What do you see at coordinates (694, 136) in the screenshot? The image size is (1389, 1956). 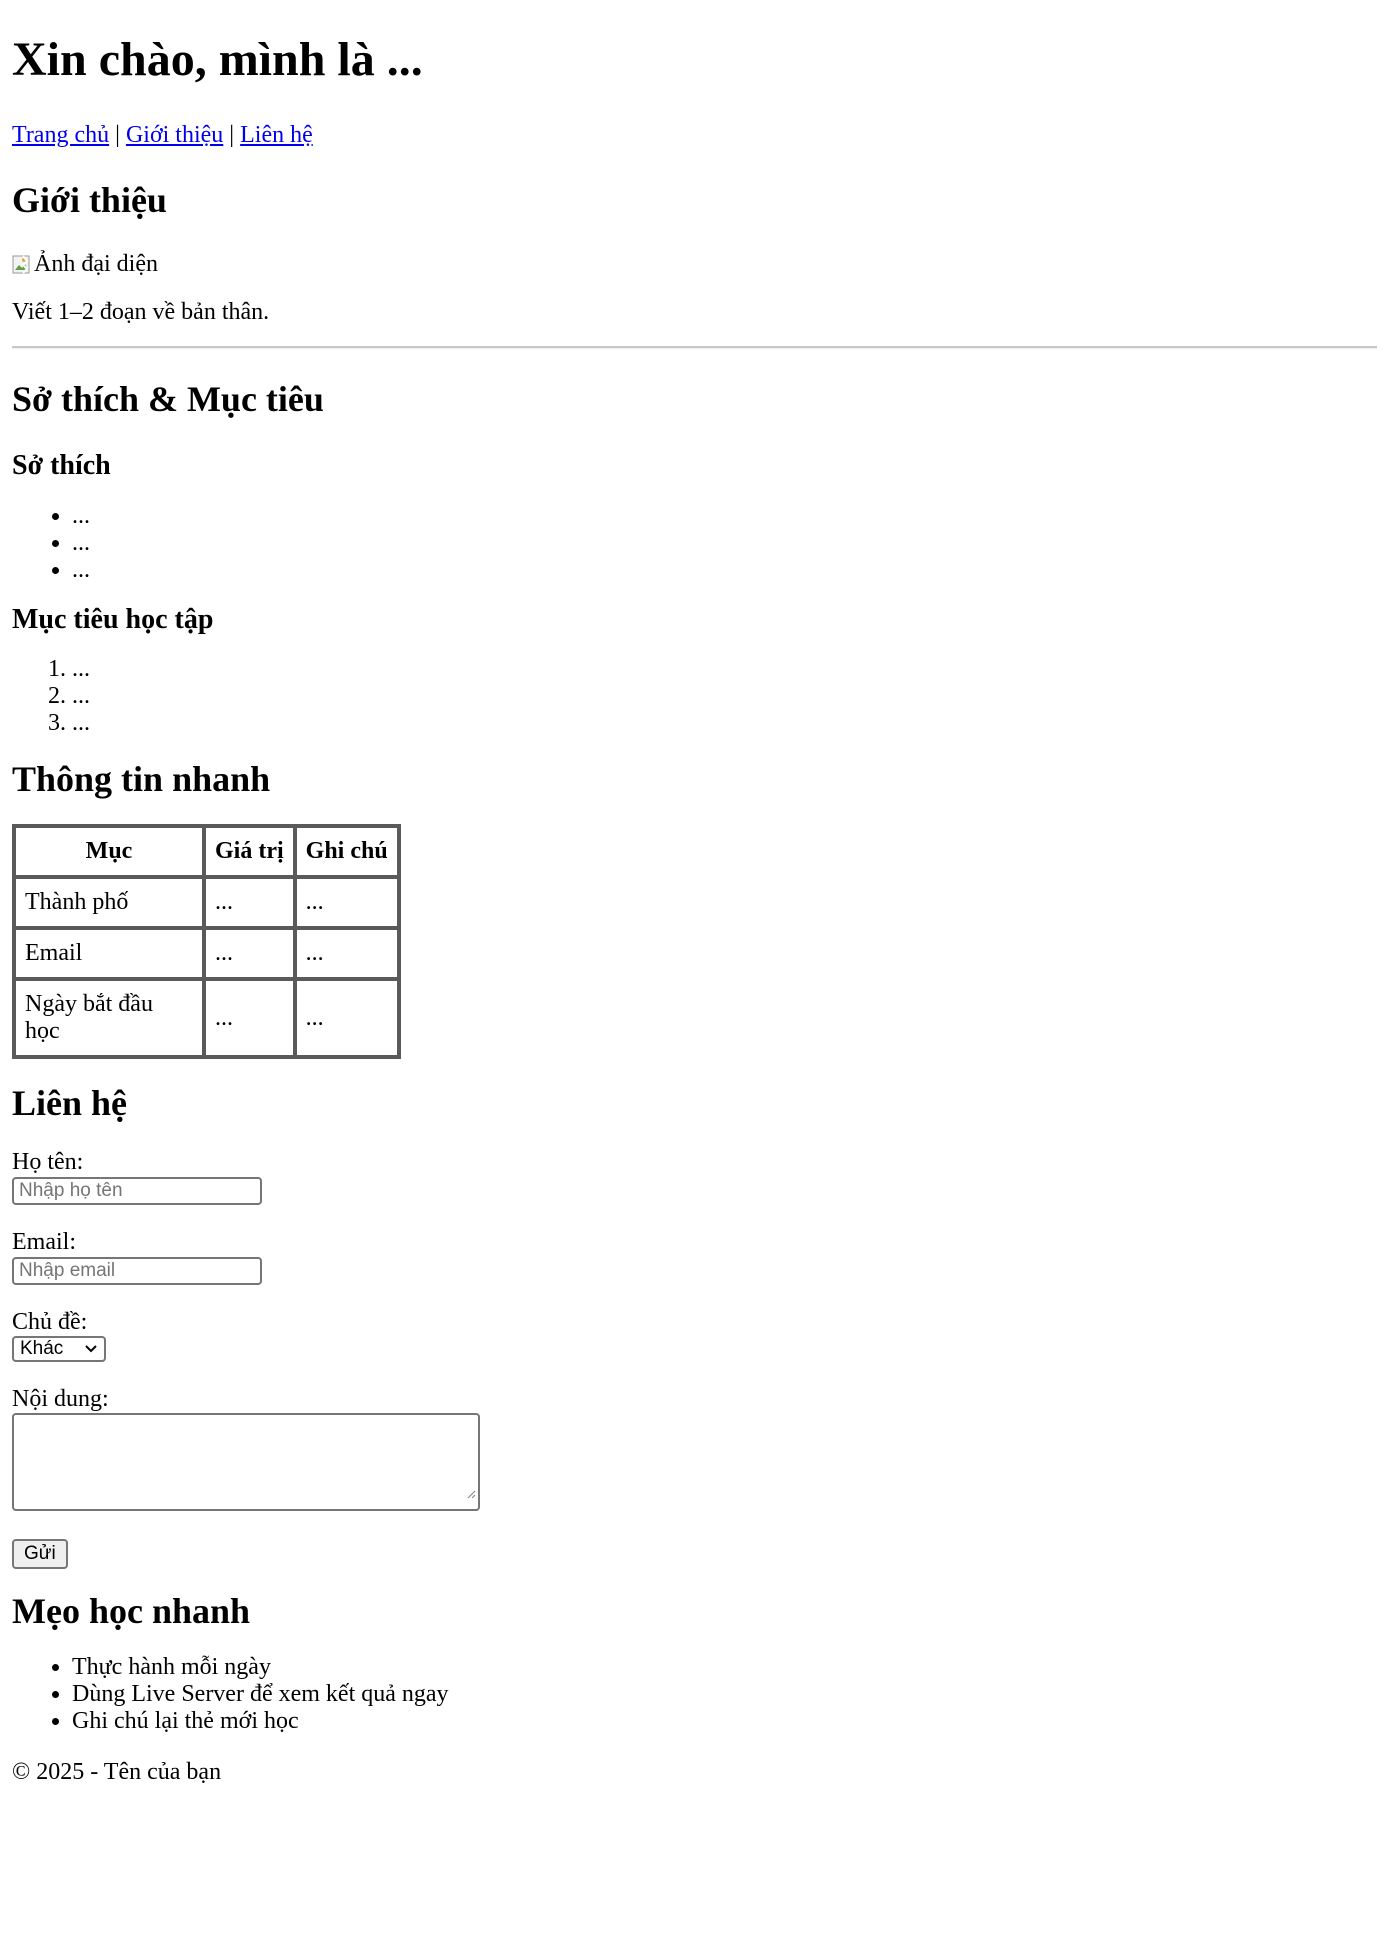 I see `top-nav: Trang chủ | Giới thiệu | Liên hệ` at bounding box center [694, 136].